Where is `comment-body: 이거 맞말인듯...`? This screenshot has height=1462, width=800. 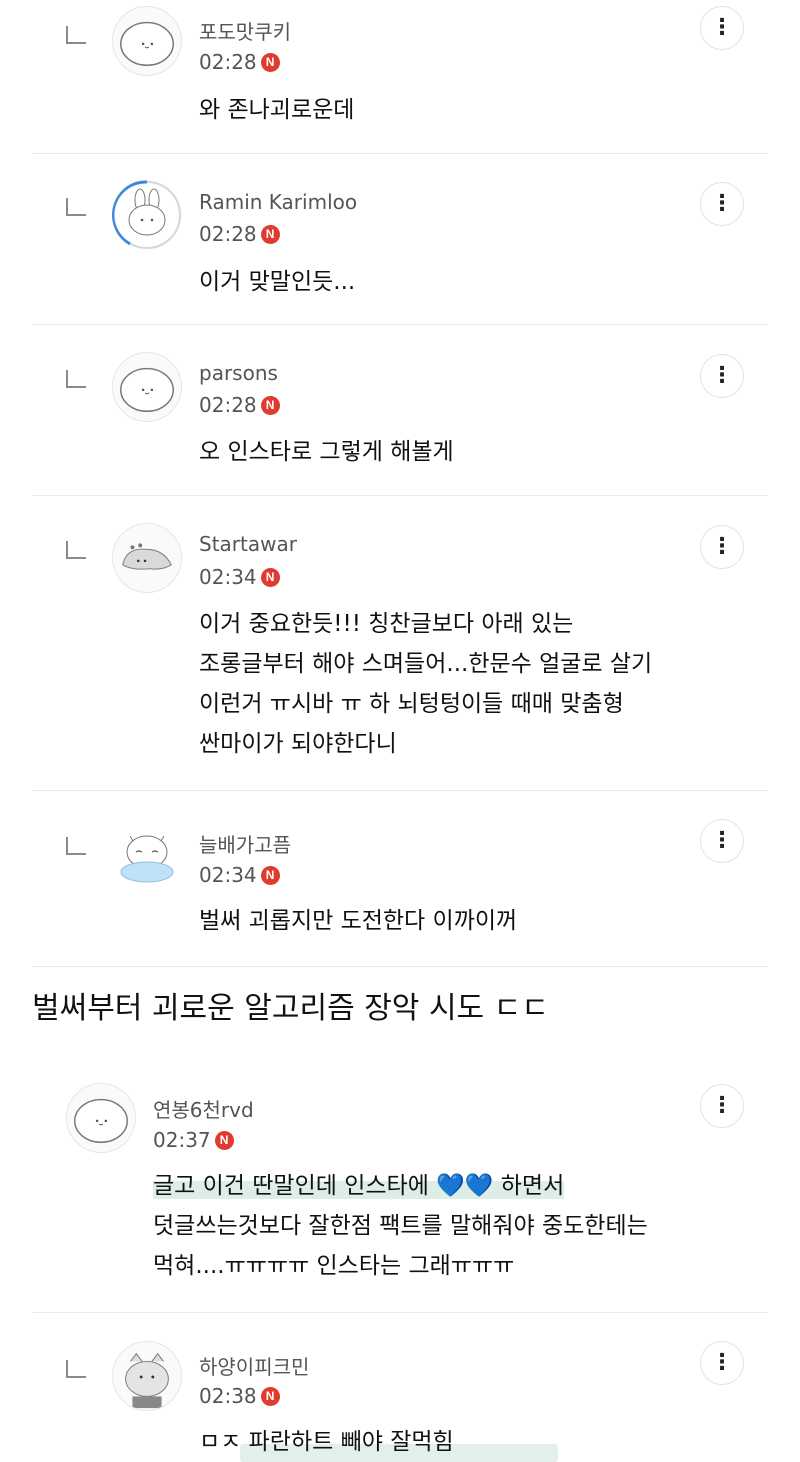 comment-body: 이거 맞말인듯... is located at coordinates (277, 282).